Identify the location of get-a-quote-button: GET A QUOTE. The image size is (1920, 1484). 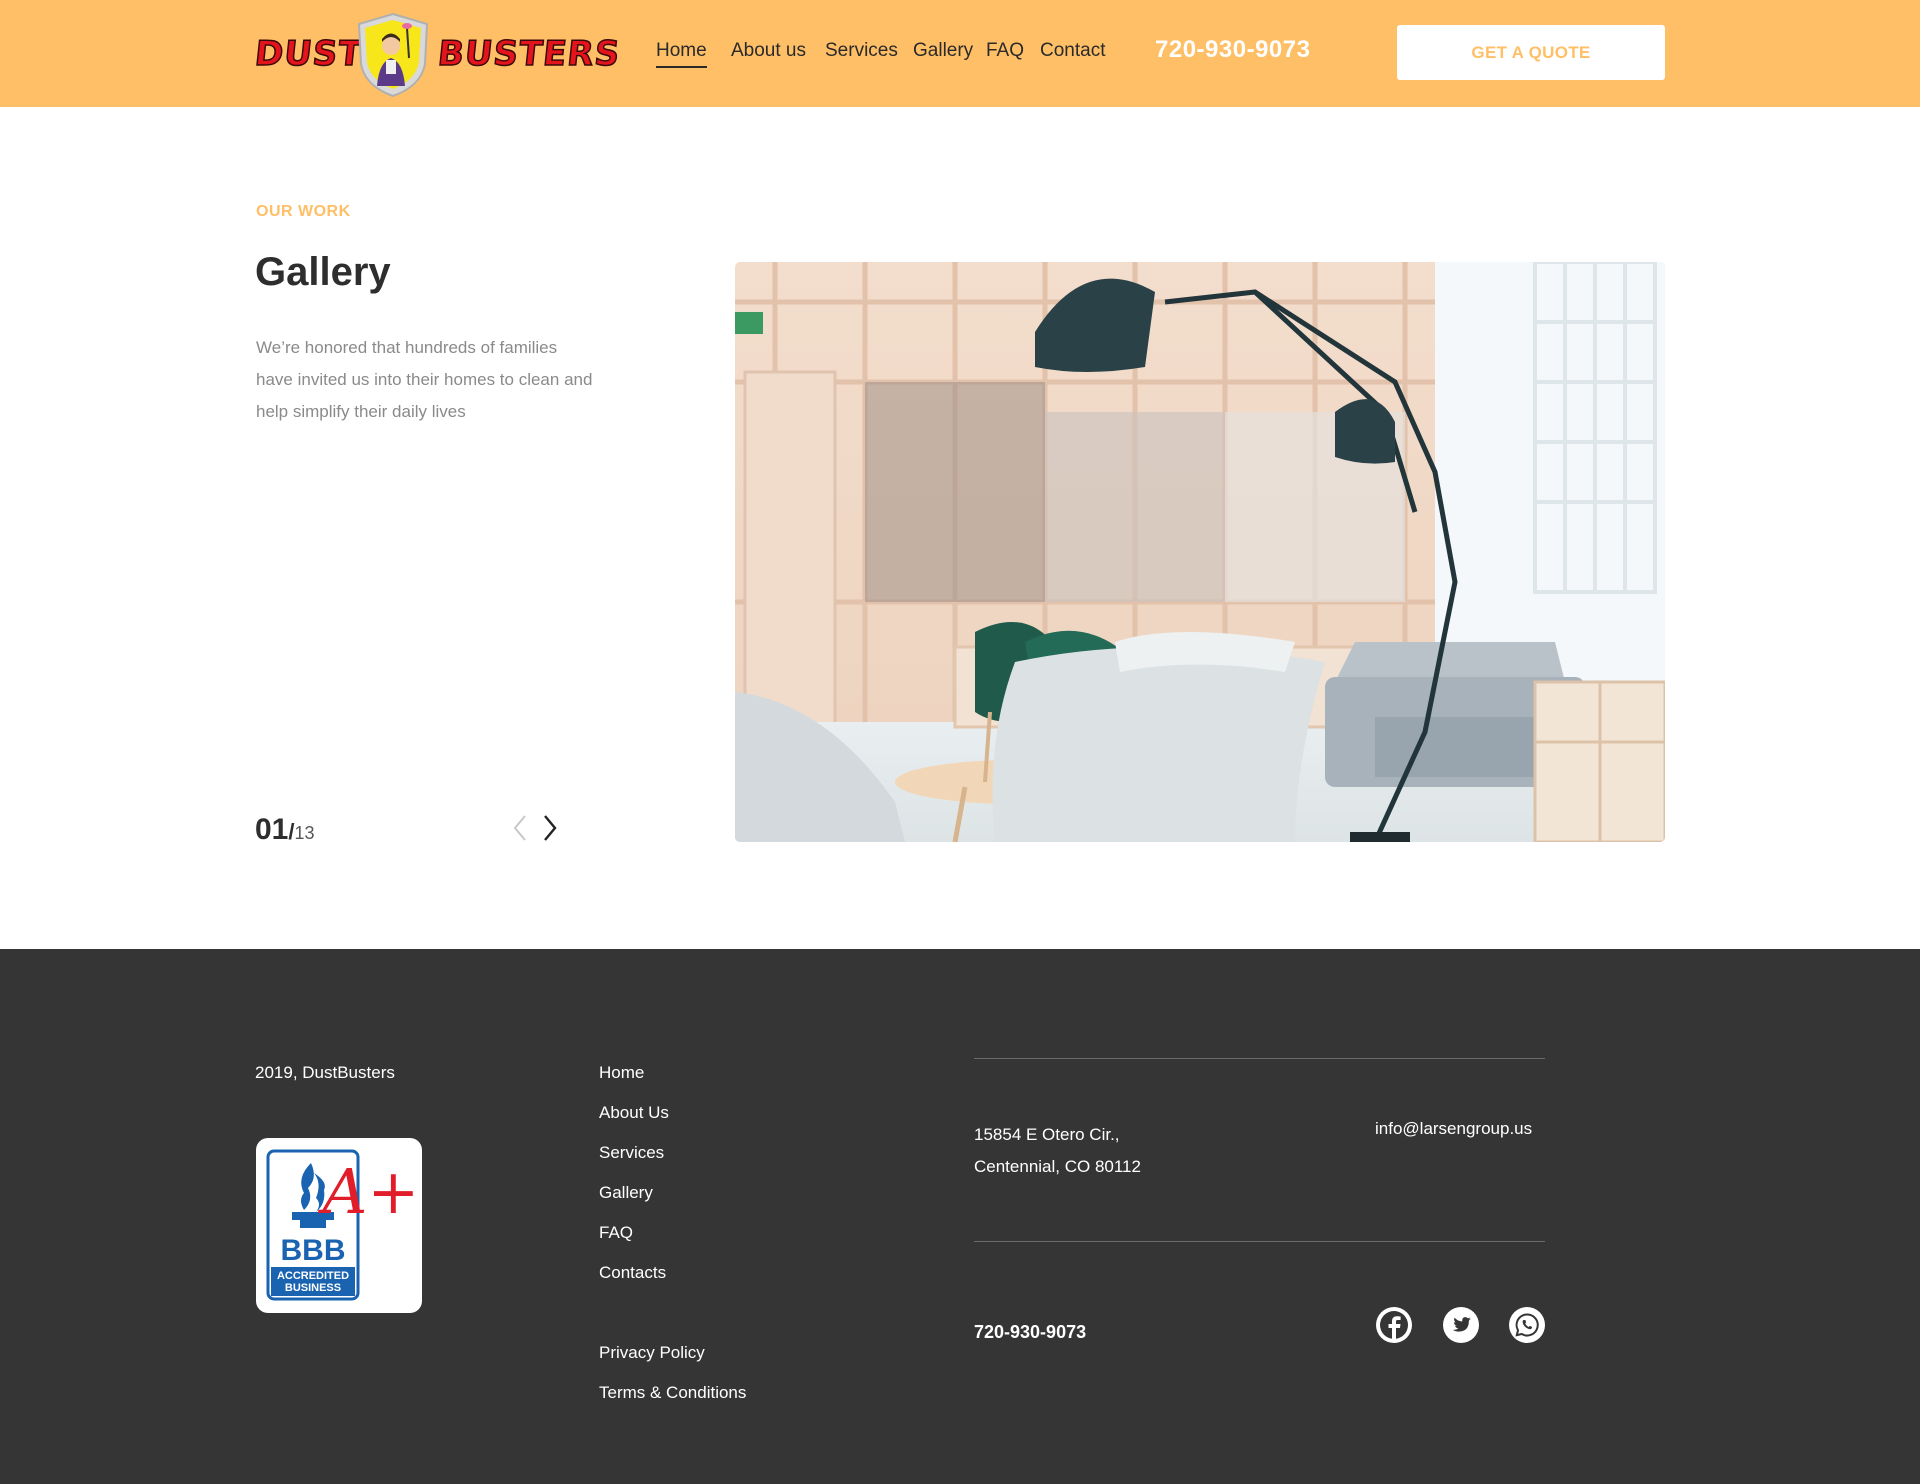
(1531, 52).